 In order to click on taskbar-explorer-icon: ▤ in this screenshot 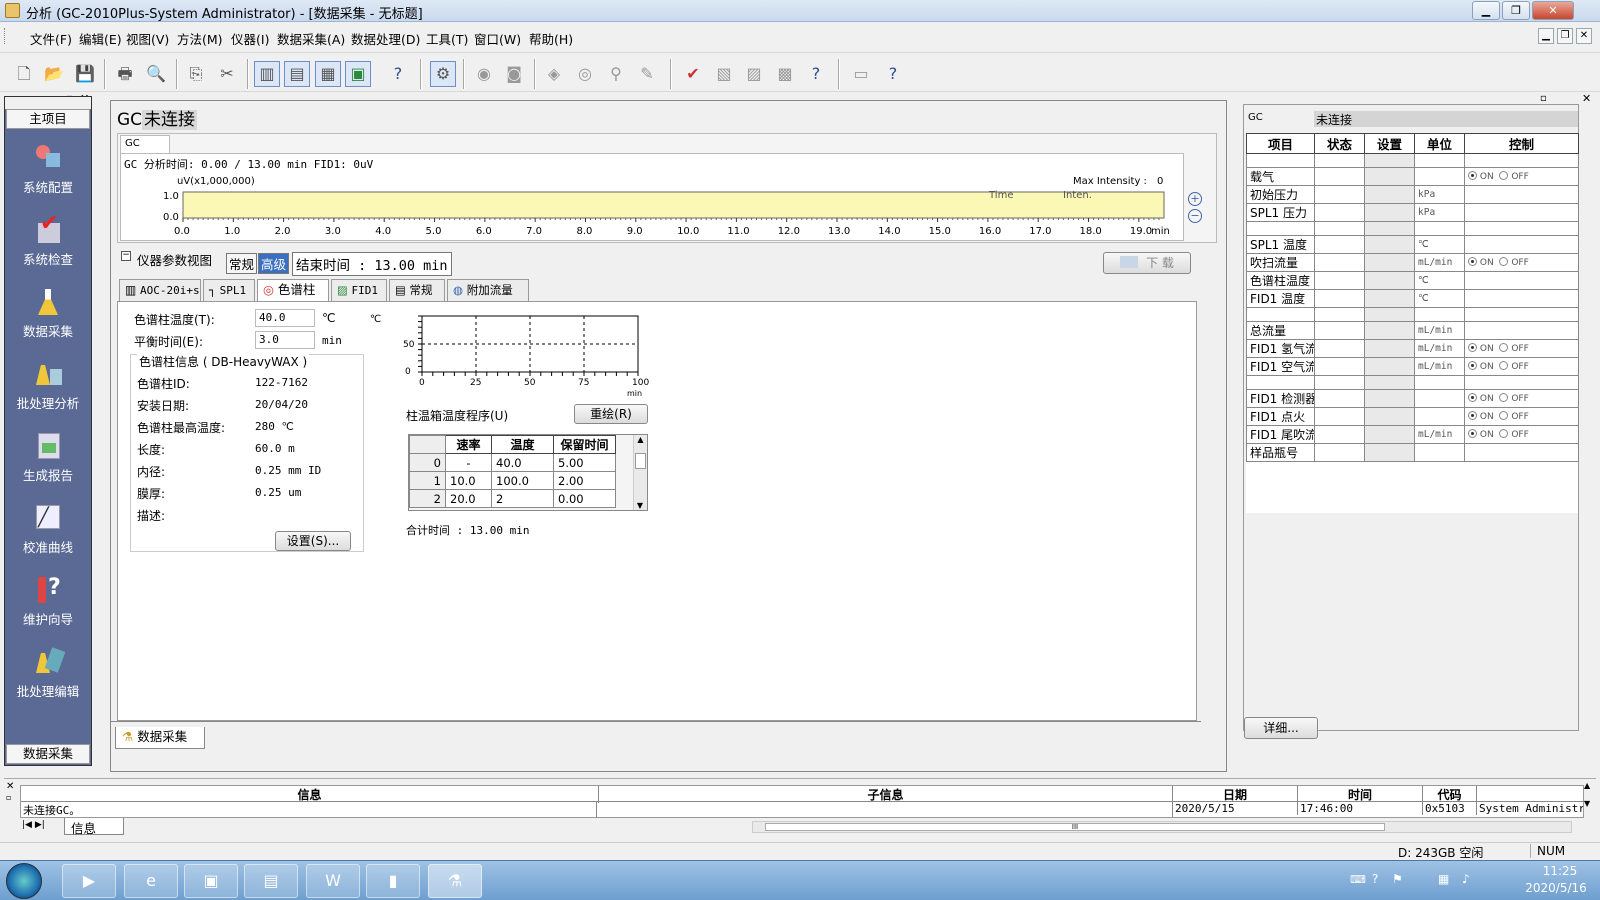, I will do `click(271, 881)`.